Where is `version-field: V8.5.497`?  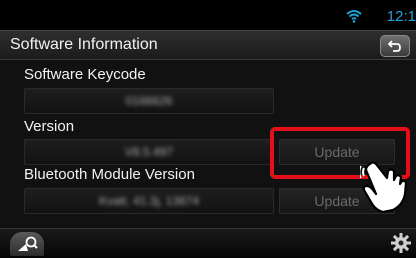 version-field: V8.5.497 is located at coordinates (149, 152).